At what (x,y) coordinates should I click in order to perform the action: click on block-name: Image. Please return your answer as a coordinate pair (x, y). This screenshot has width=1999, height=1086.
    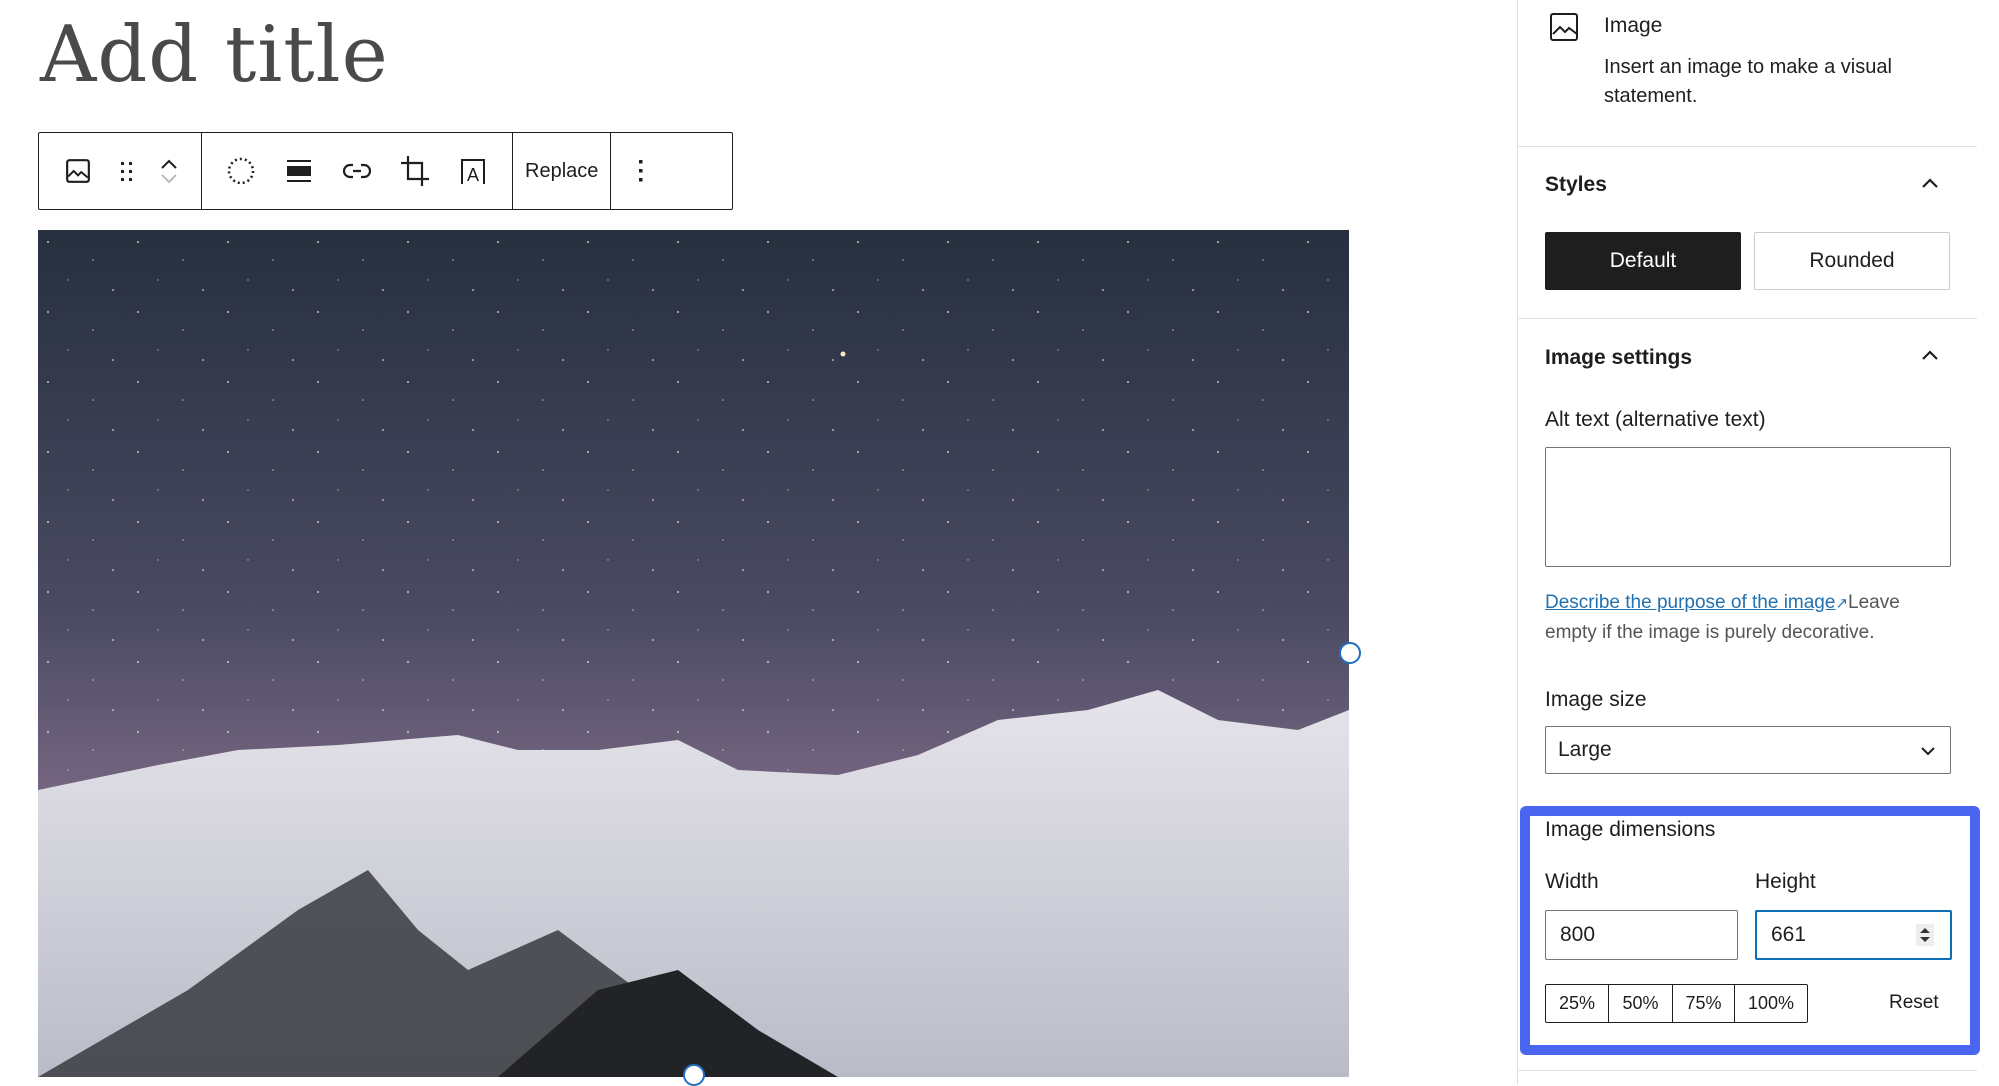
    Looking at the image, I should click on (1633, 25).